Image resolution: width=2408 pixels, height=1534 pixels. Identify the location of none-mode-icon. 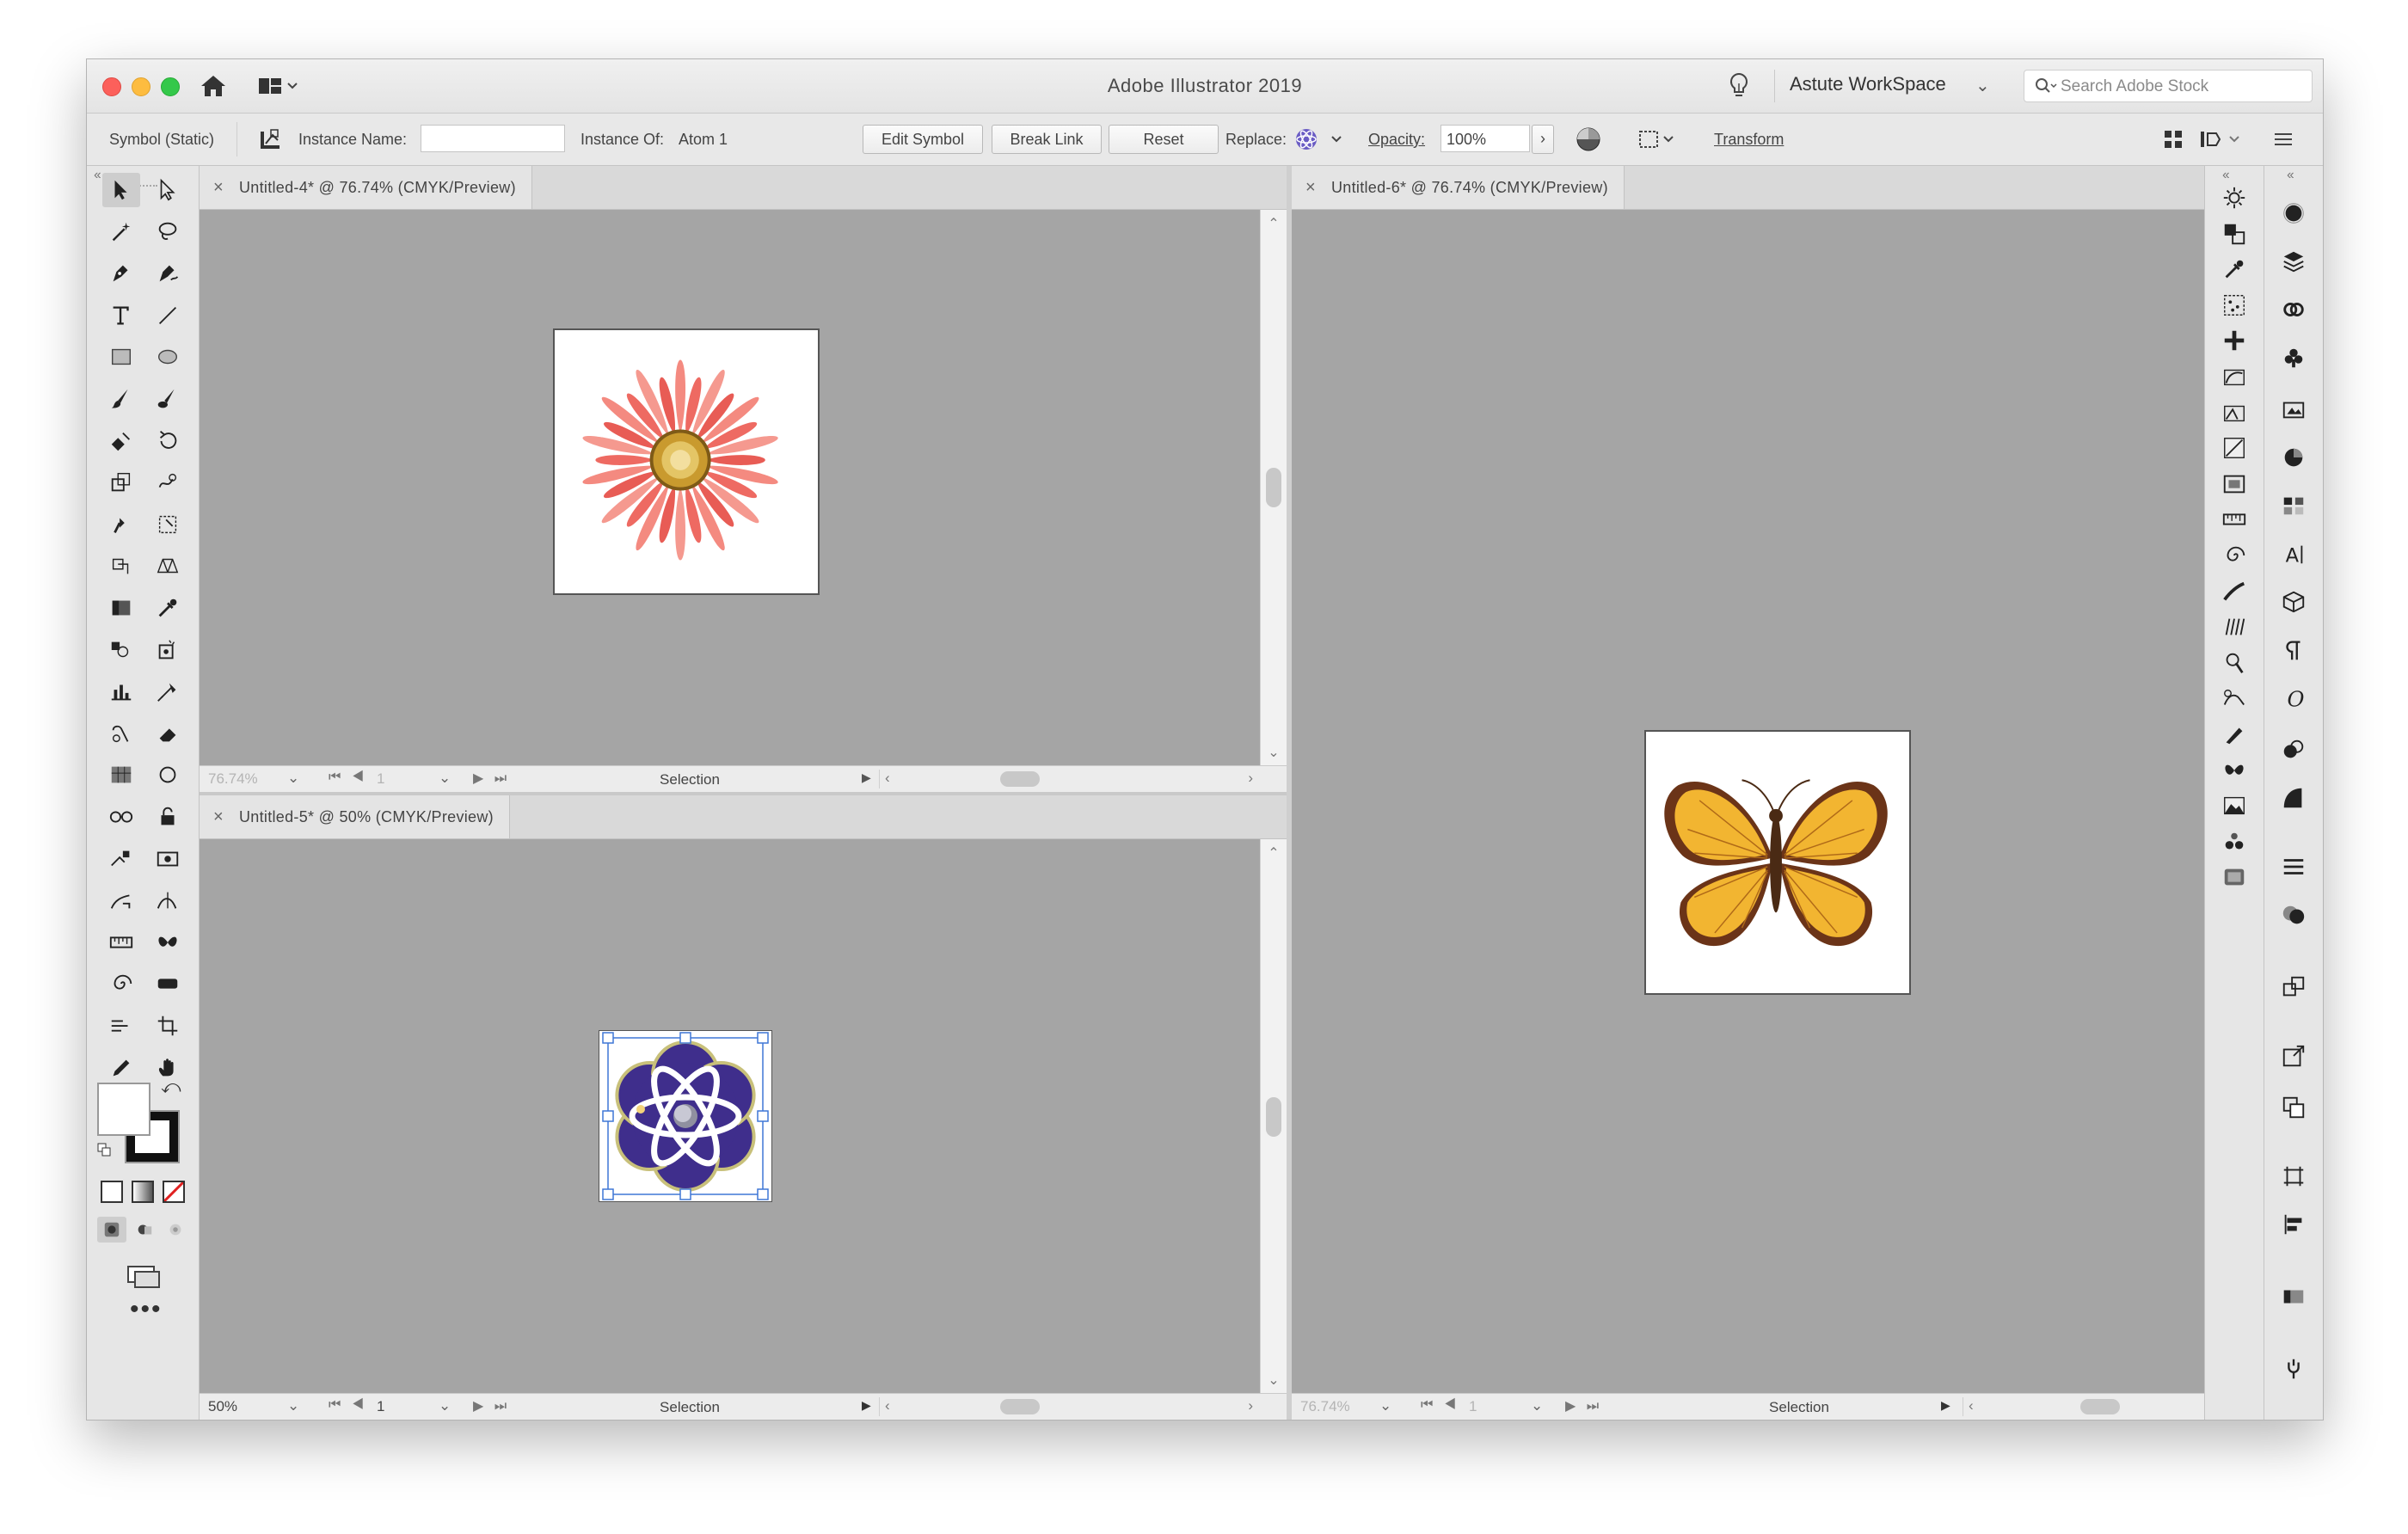
(174, 1192).